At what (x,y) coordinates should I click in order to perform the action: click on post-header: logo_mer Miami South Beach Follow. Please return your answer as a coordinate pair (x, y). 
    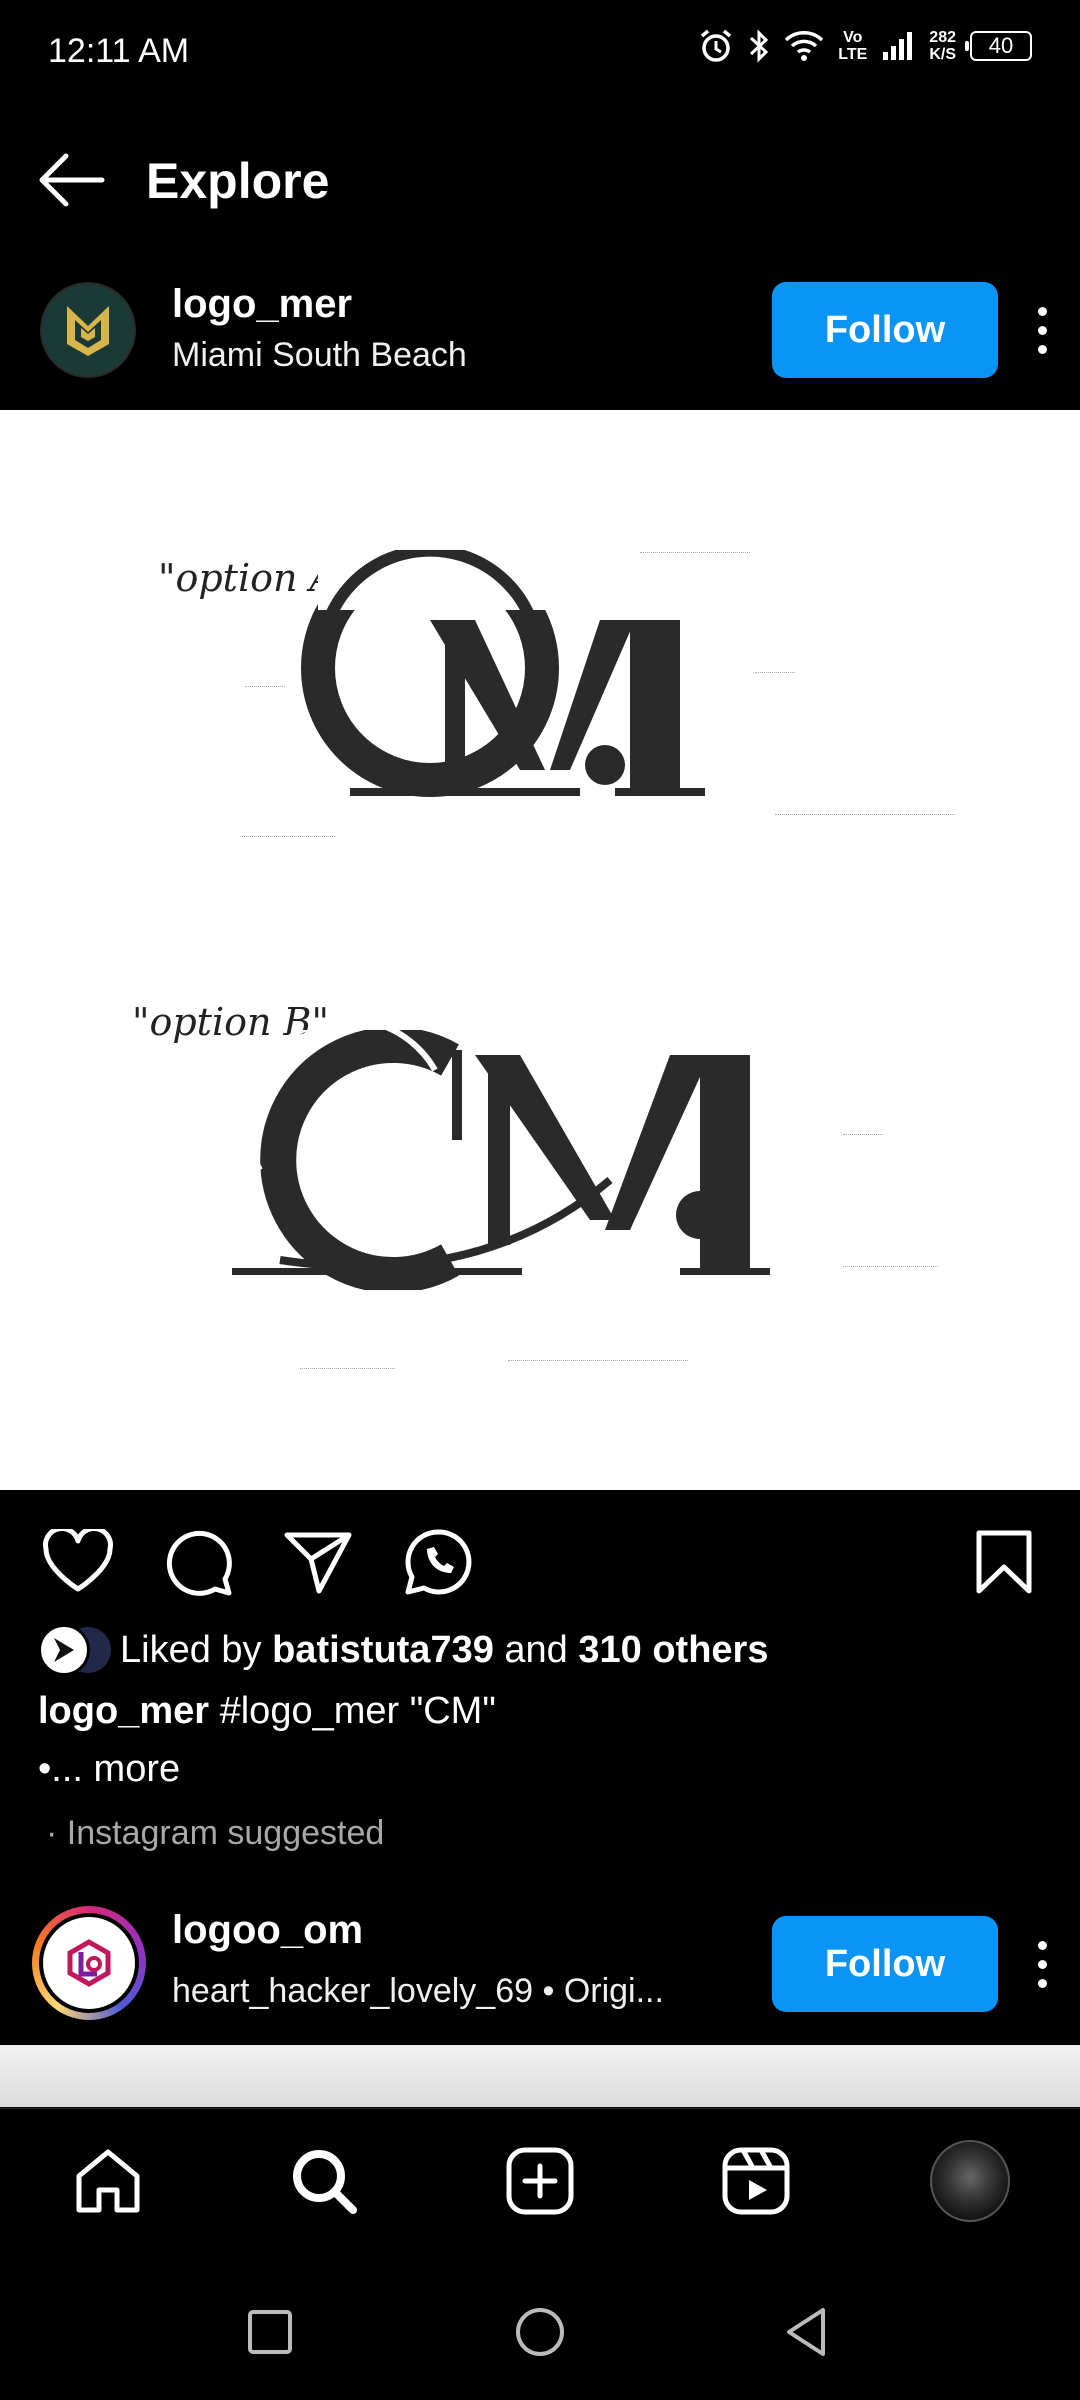
    Looking at the image, I should click on (540, 340).